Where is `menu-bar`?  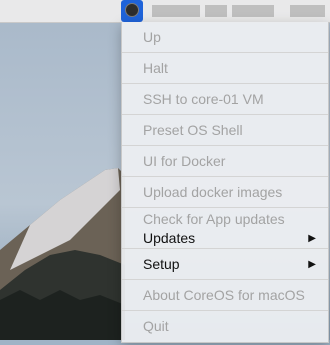 menu-bar is located at coordinates (165, 11).